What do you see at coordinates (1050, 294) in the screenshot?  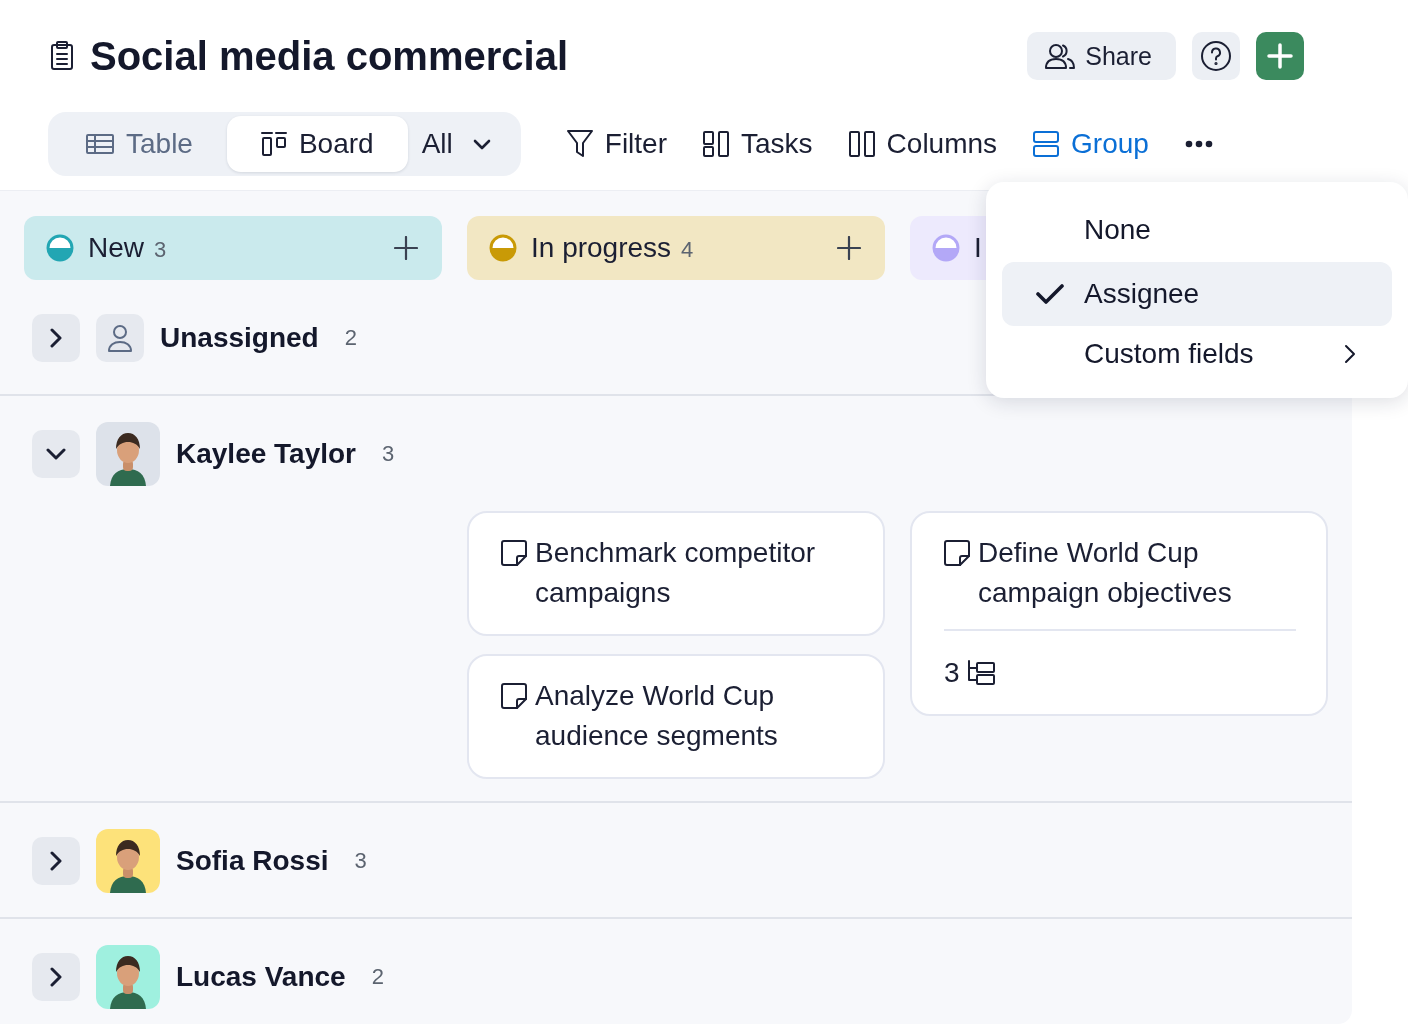 I see `check-icon` at bounding box center [1050, 294].